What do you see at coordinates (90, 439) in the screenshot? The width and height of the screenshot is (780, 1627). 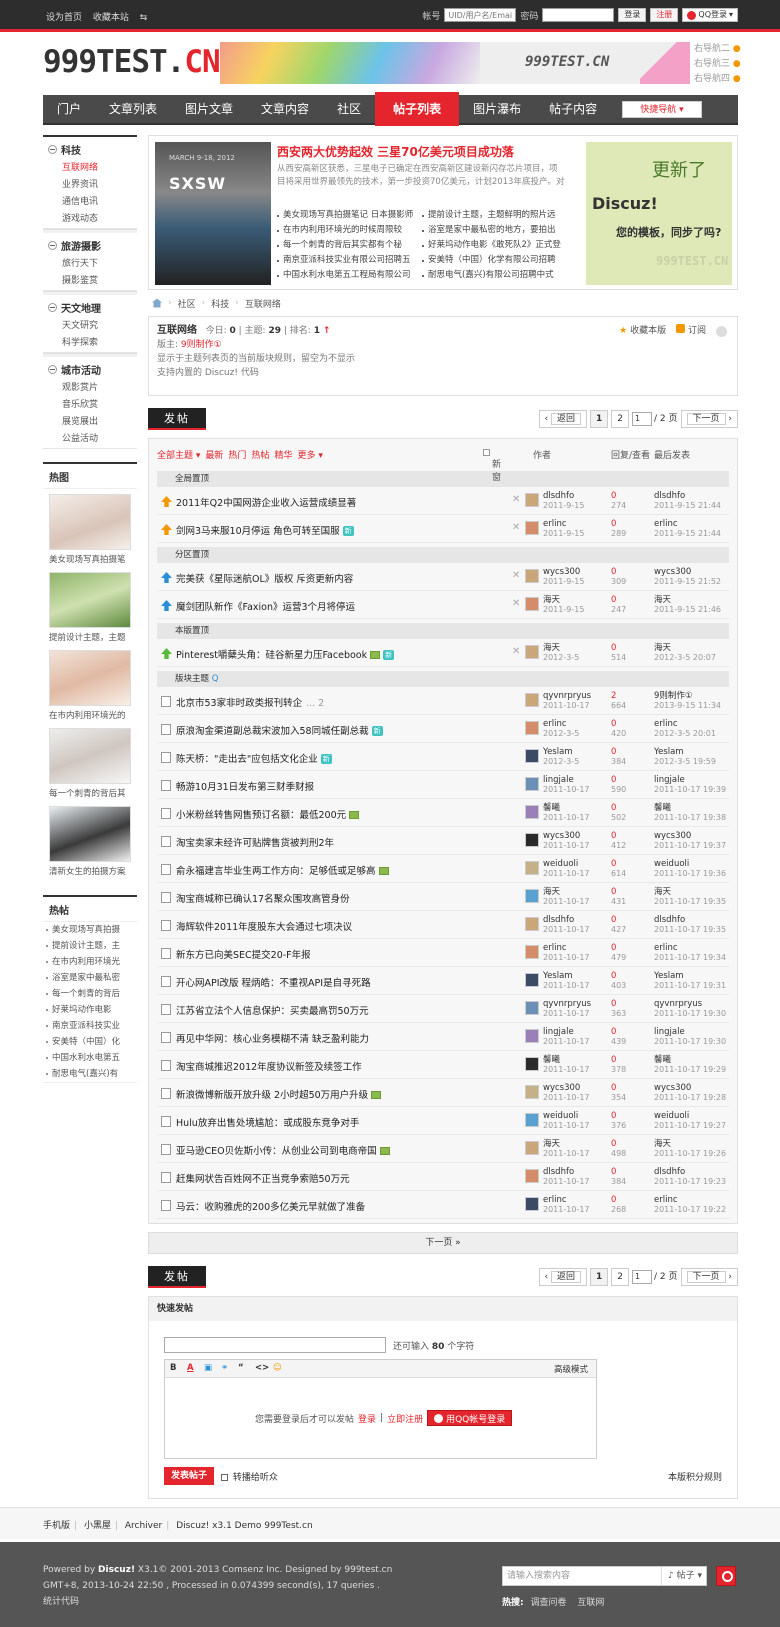 I see `sidebar-item: 公益活动` at bounding box center [90, 439].